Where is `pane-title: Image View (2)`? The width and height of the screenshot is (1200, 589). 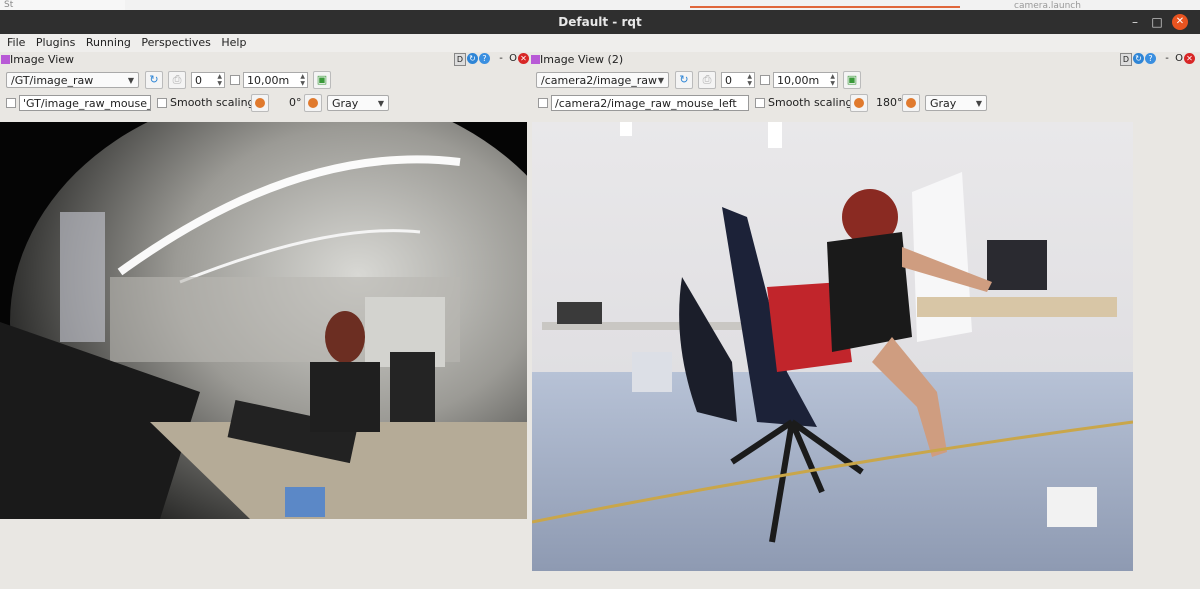 pane-title: Image View (2) is located at coordinates (582, 59).